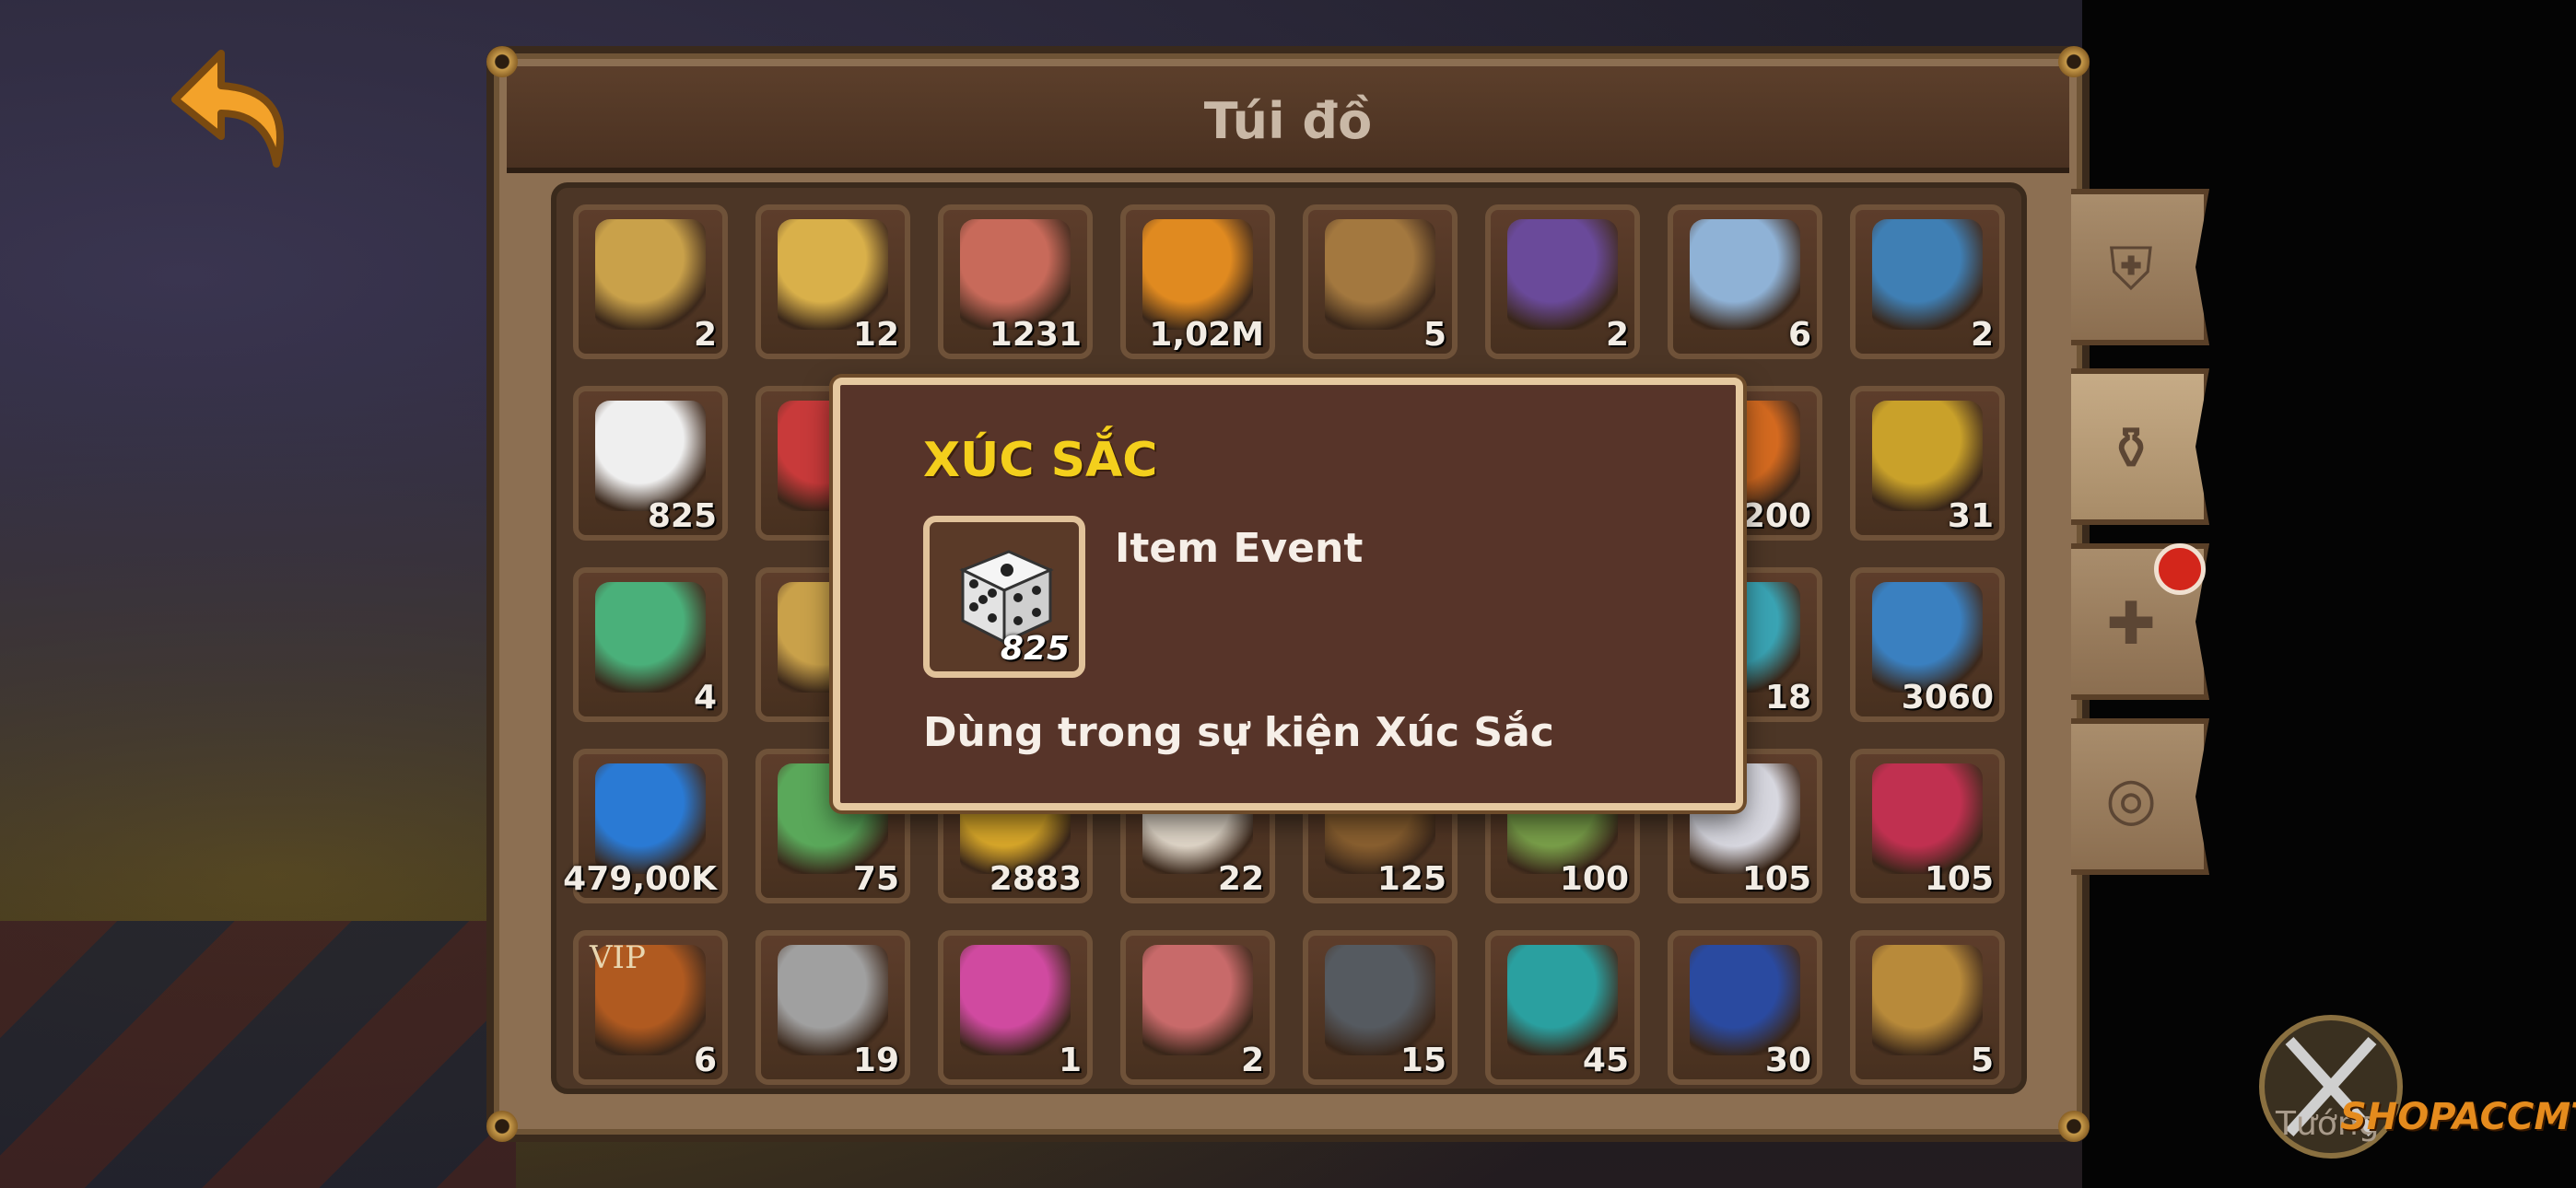 This screenshot has width=2576, height=1188. I want to click on item-count: 1, so click(1070, 1060).